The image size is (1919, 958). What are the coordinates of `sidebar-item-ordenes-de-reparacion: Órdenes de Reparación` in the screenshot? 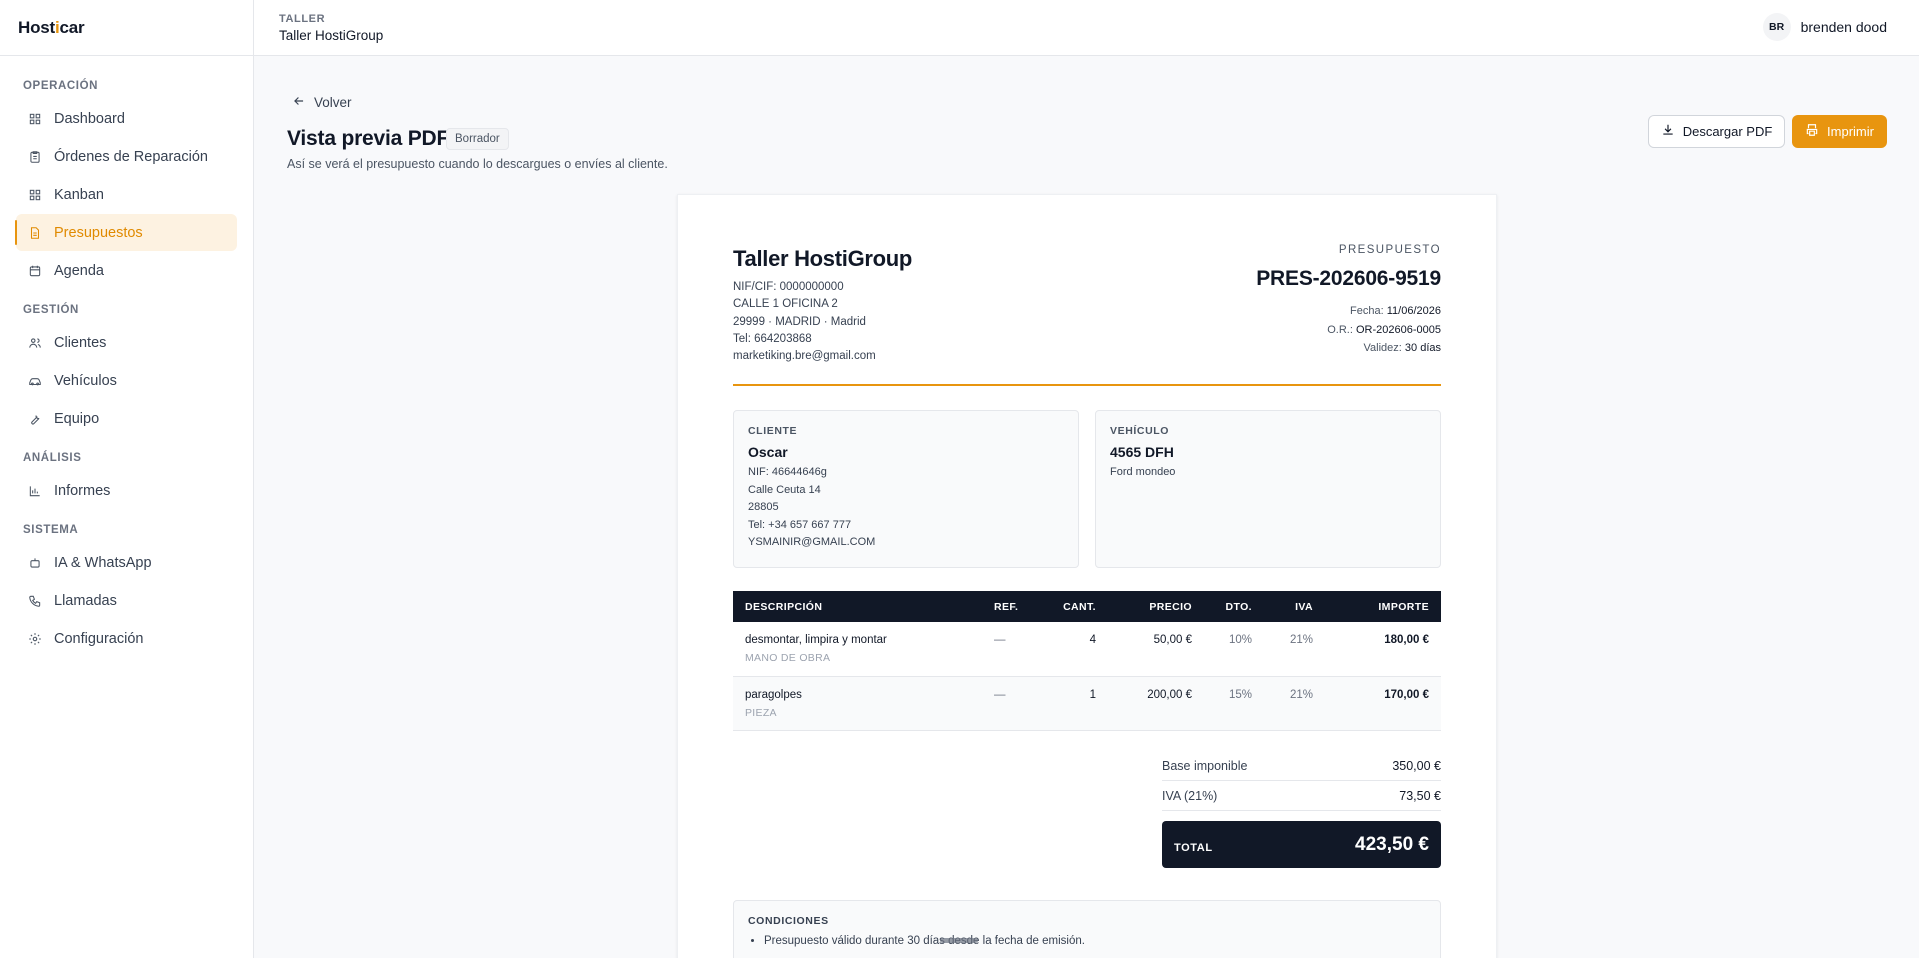 It's located at (126, 156).